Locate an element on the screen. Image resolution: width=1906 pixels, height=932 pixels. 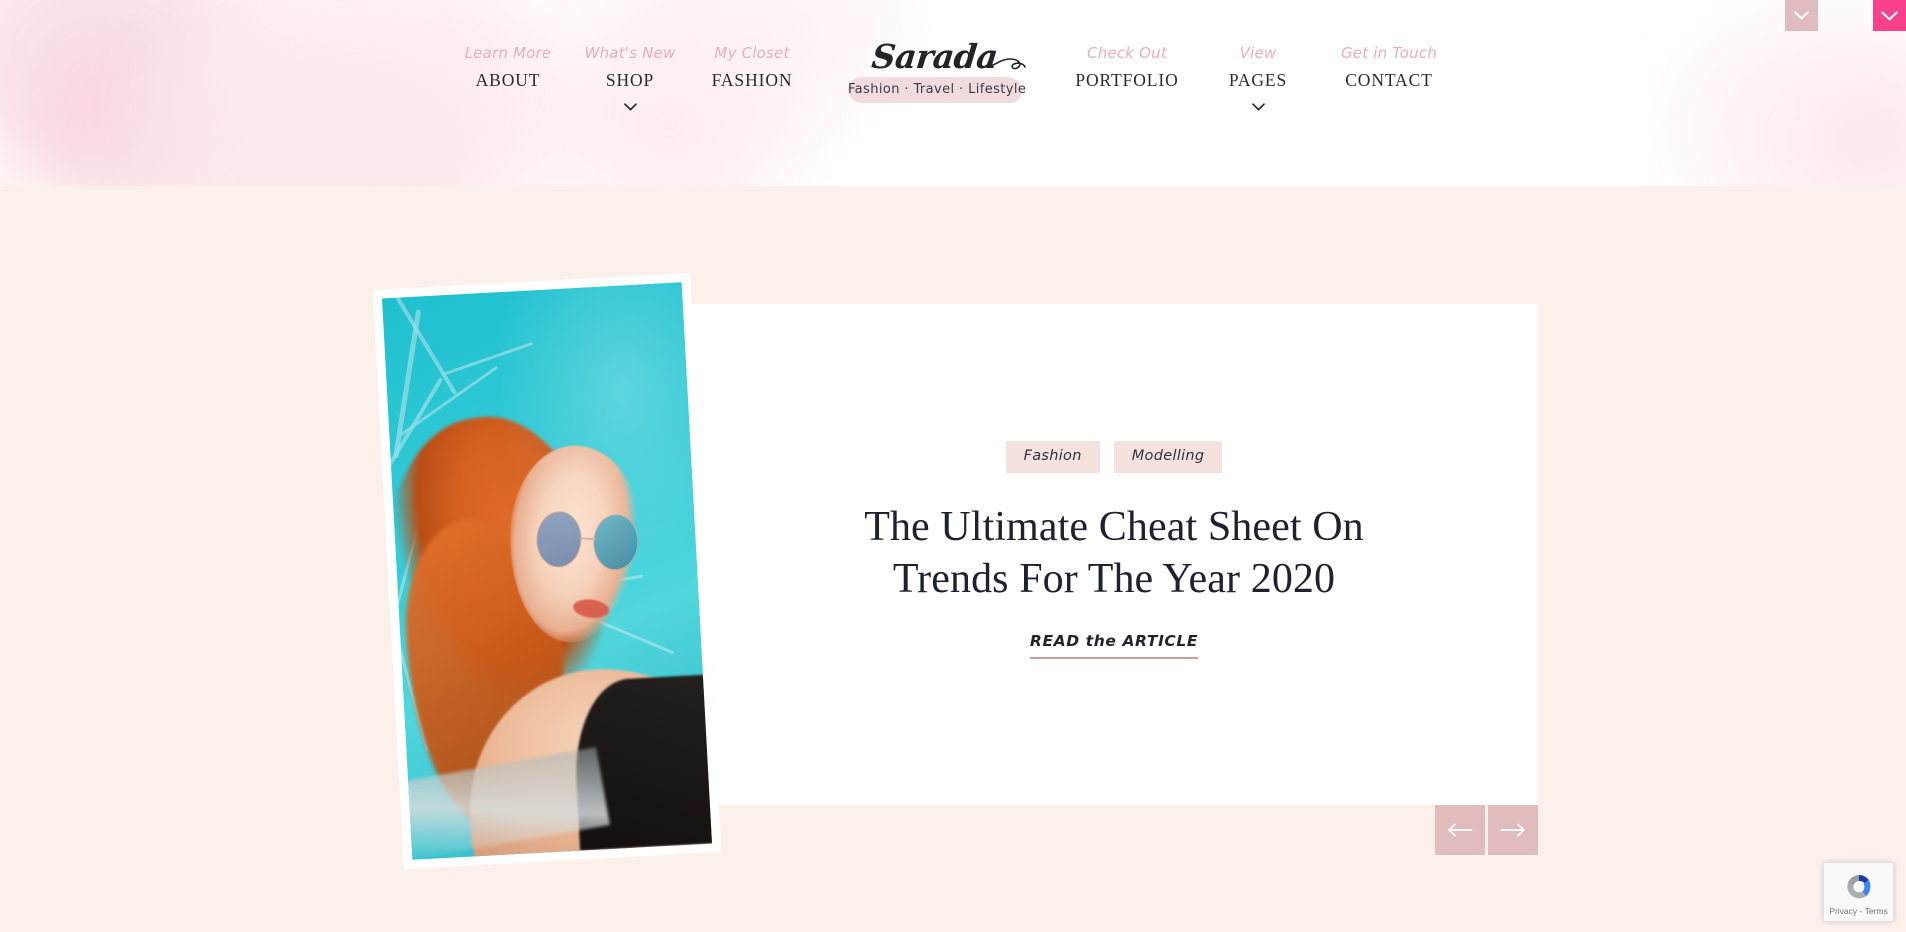
recaptcha-badge: Privacy - Terms is located at coordinates (1858, 892).